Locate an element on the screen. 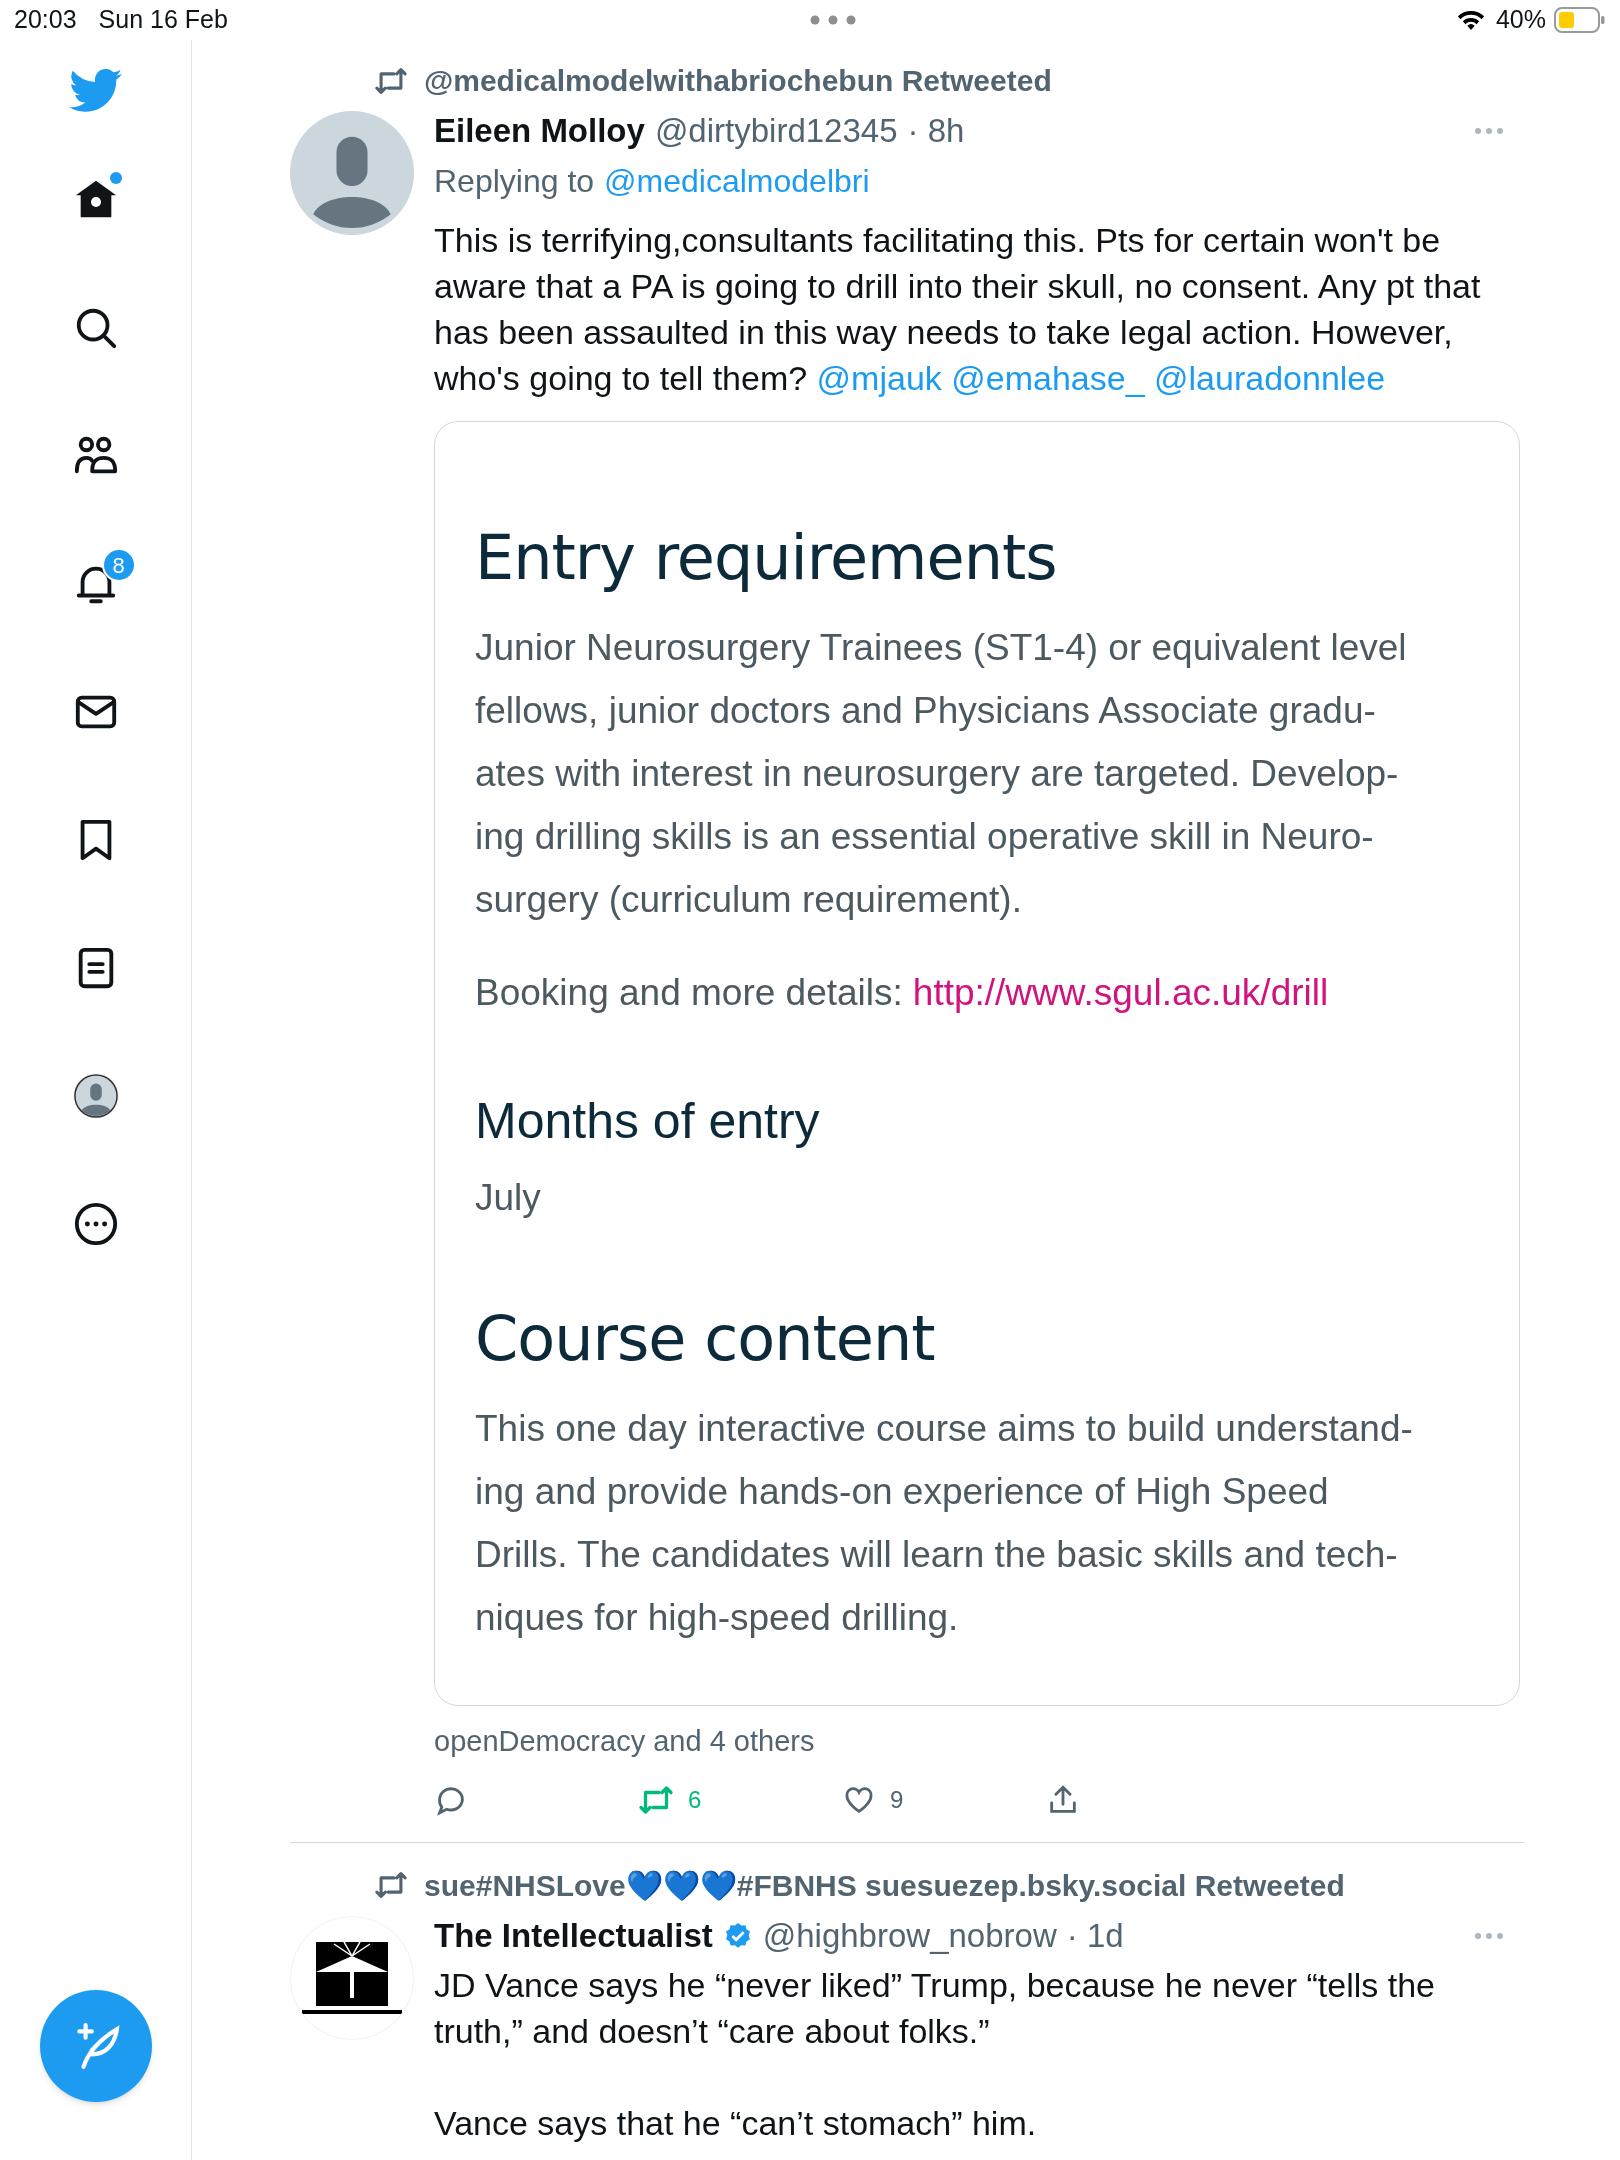  retweeted-by: sue#NHSLove💙💙💙#FBNHS suesuezep.bsky.social Retweeted is located at coordinates (884, 1885).